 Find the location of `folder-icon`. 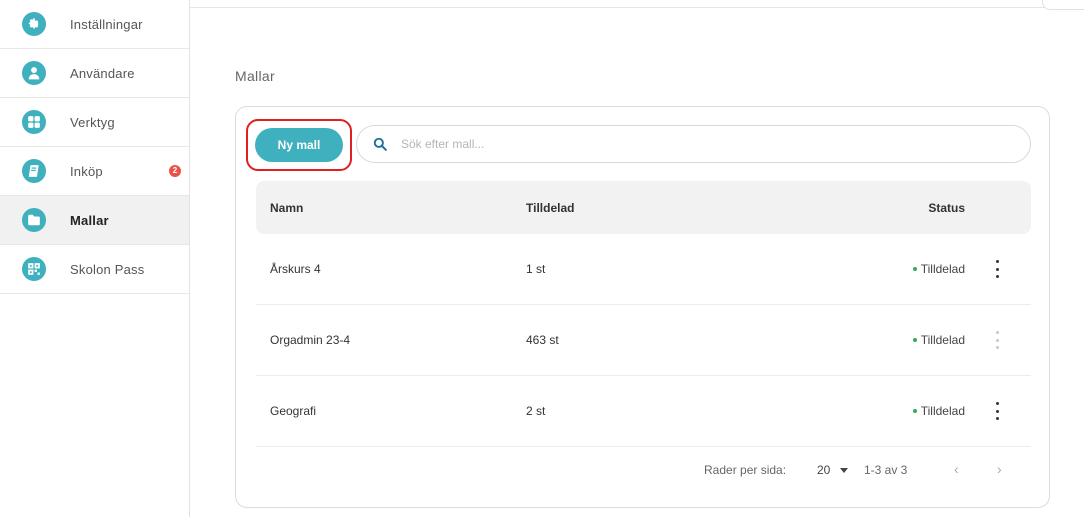

folder-icon is located at coordinates (34, 220).